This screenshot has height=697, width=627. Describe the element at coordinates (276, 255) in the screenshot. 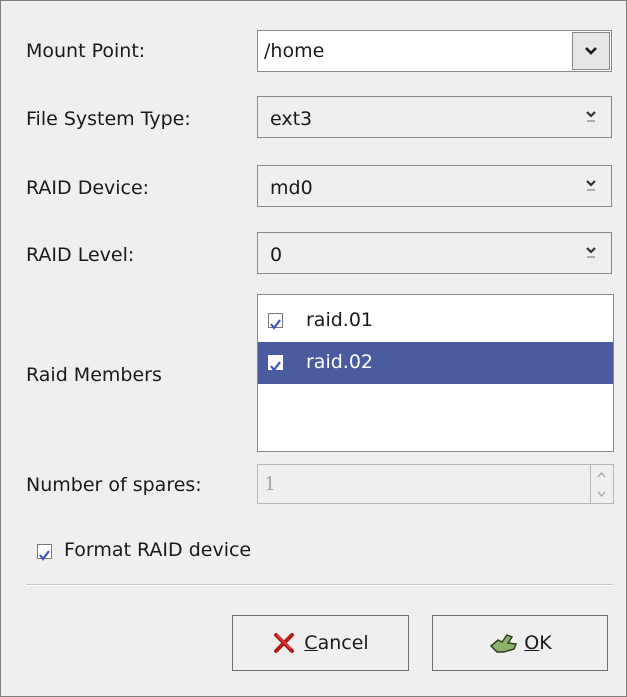

I see `raid-level-value: 0` at that location.